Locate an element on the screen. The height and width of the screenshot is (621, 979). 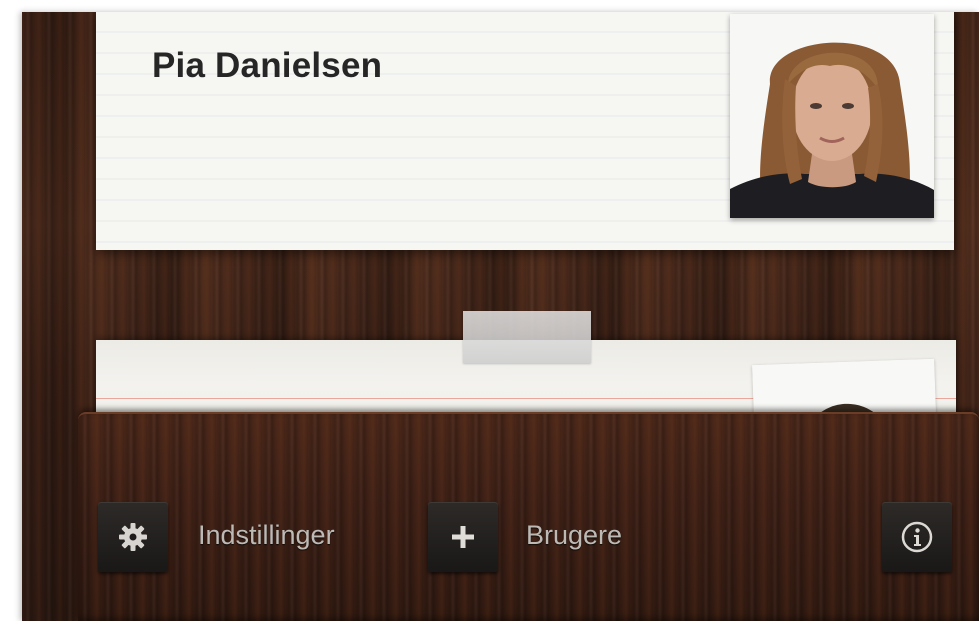
settings-button is located at coordinates (133, 537).